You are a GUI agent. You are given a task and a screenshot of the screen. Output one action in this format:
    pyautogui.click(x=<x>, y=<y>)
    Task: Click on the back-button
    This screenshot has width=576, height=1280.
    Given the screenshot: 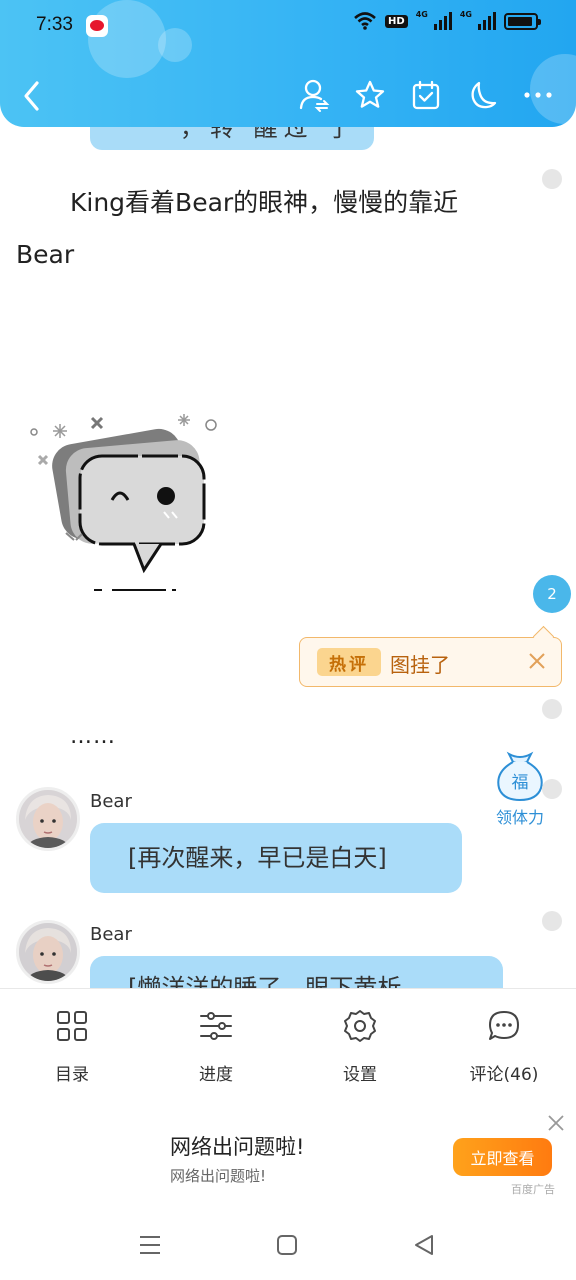 What is the action you would take?
    pyautogui.click(x=32, y=96)
    